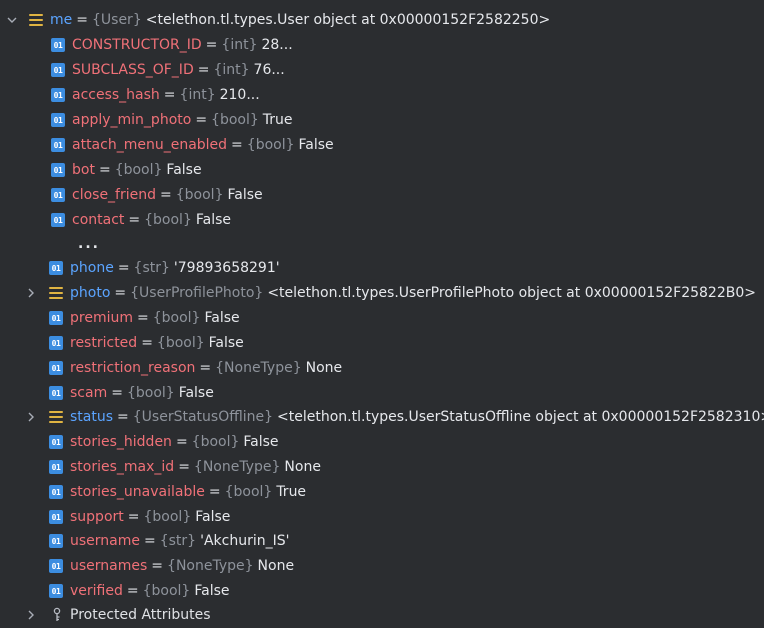  I want to click on tree-row-field: 01 scam = {bool} False, so click(382, 393).